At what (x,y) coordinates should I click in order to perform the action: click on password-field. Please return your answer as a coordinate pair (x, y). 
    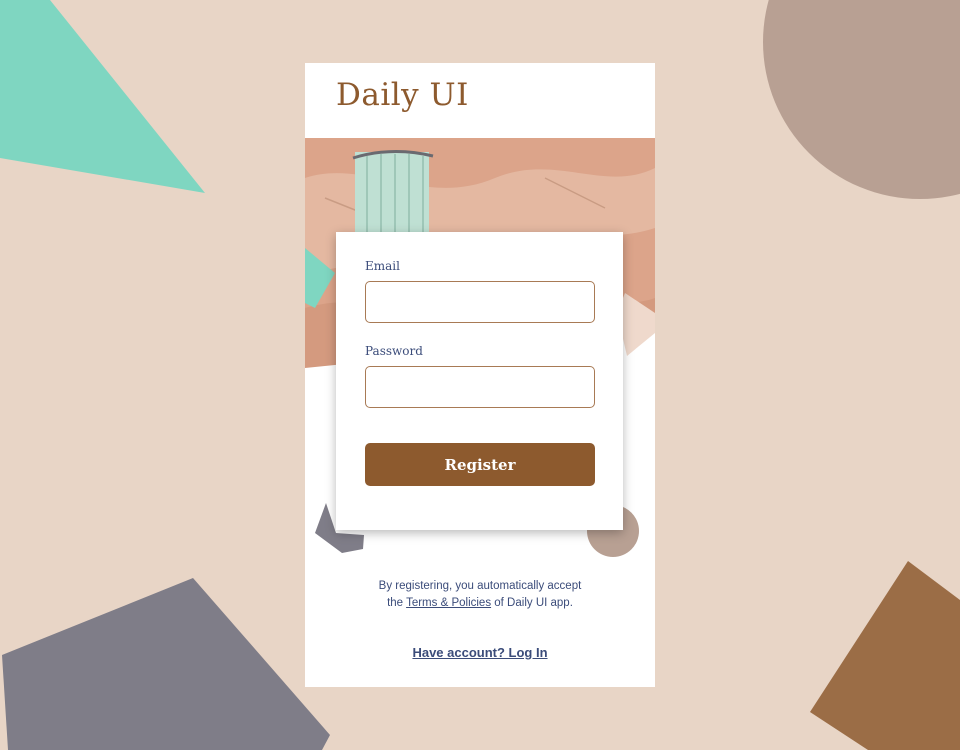
    Looking at the image, I should click on (480, 387).